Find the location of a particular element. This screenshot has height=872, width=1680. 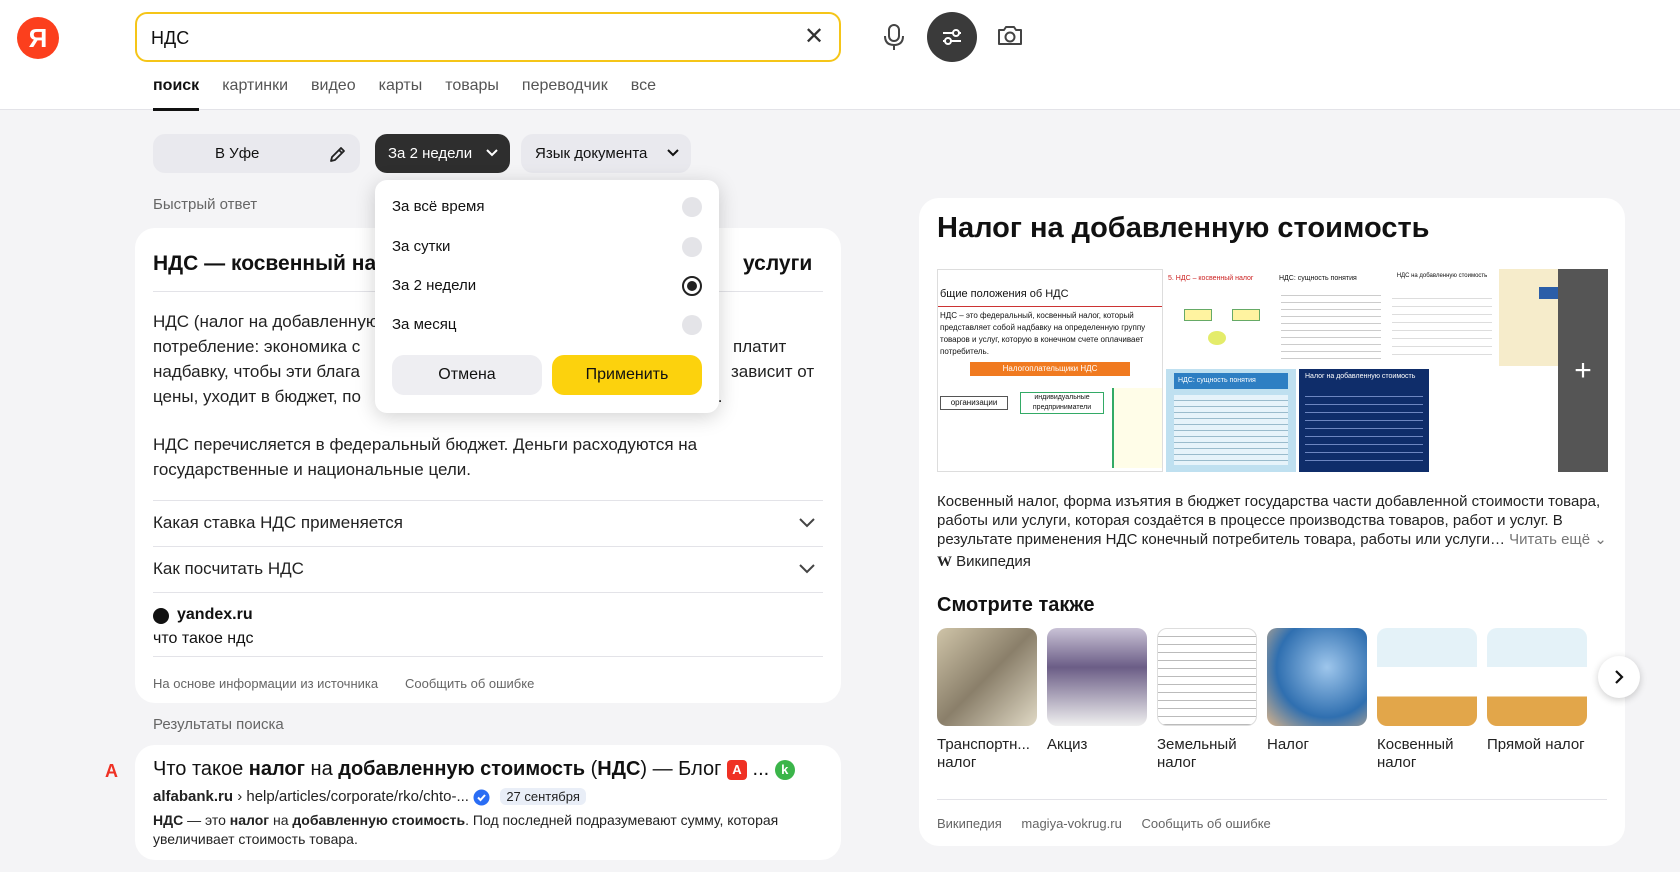

bank-badge-icon: А is located at coordinates (736, 769).